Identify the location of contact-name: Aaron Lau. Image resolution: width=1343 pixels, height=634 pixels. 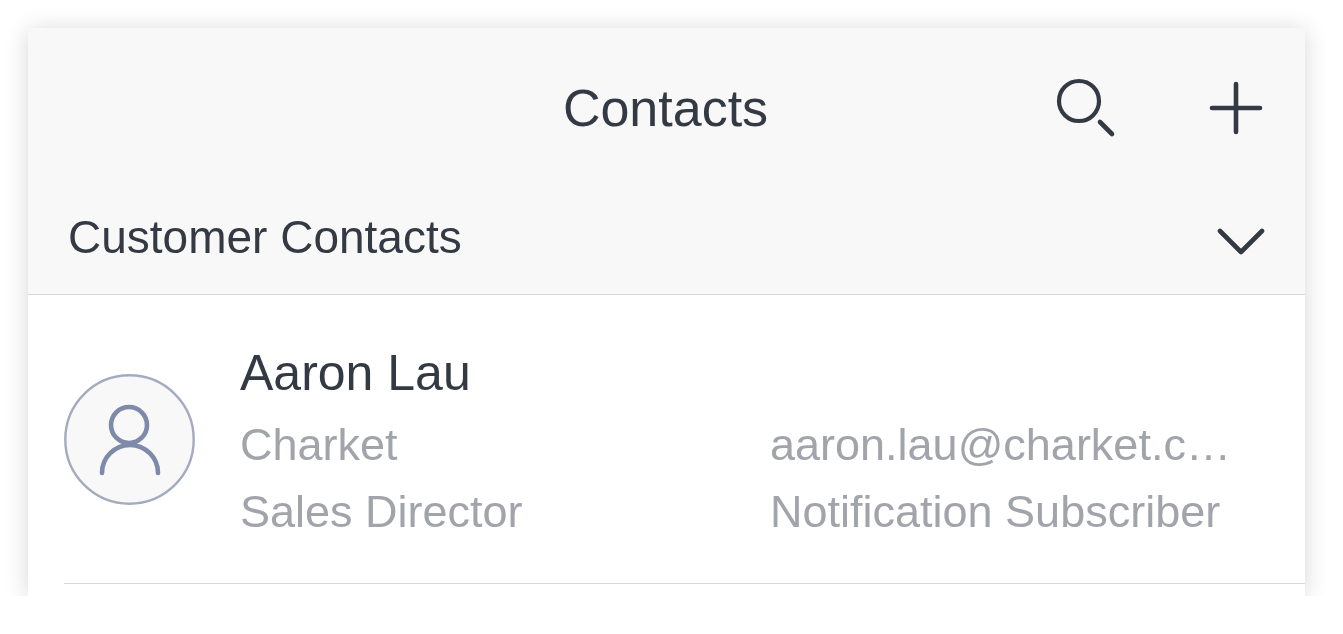
(356, 373).